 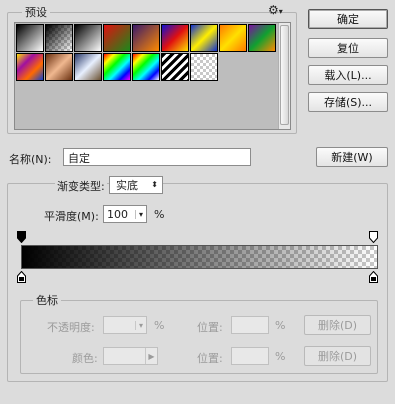 What do you see at coordinates (71, 216) in the screenshot?
I see `smoothness-label: 平滑度(M):` at bounding box center [71, 216].